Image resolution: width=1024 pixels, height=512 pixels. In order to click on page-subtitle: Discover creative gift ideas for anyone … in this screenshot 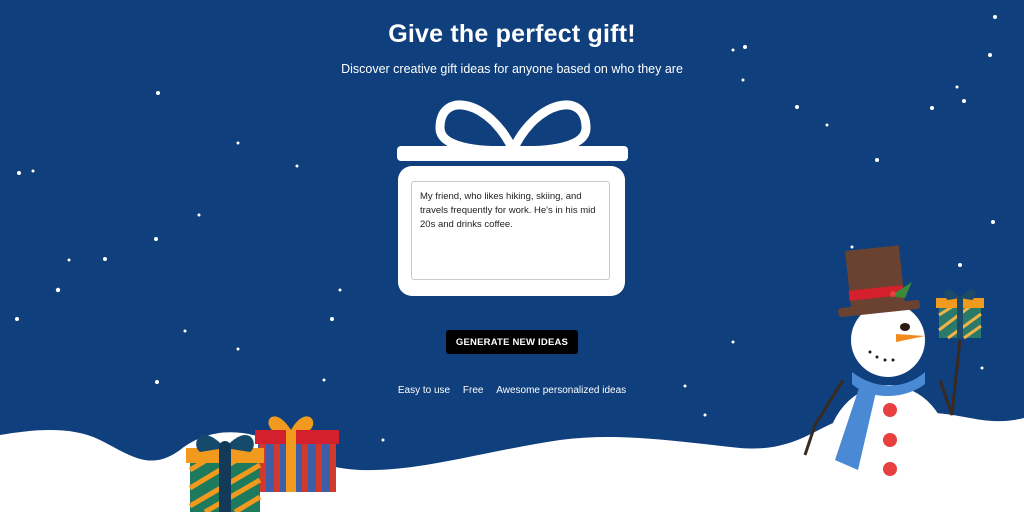, I will do `click(512, 69)`.